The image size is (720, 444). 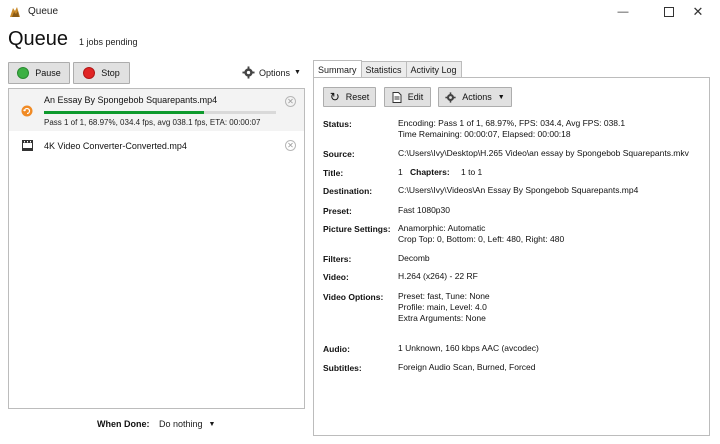 I want to click on preset-value: Fast 1080p30, so click(x=424, y=210).